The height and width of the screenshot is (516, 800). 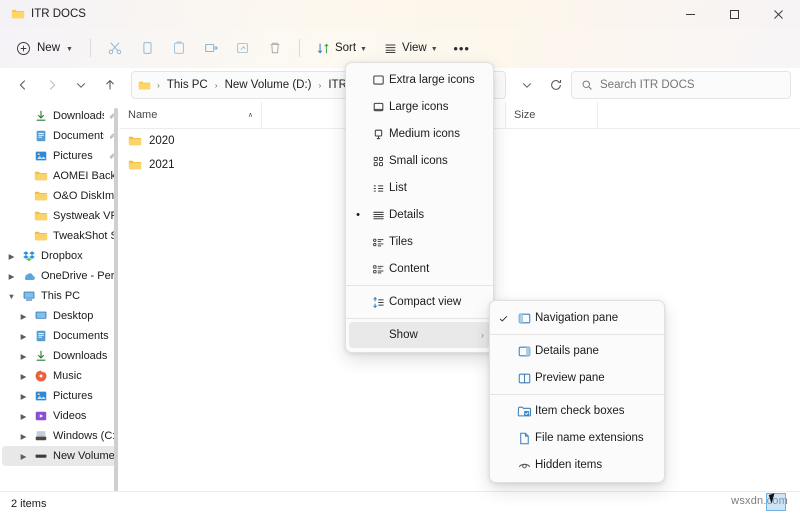 What do you see at coordinates (419, 134) in the screenshot?
I see `view-menu-item-medium-icons: Medium icons` at bounding box center [419, 134].